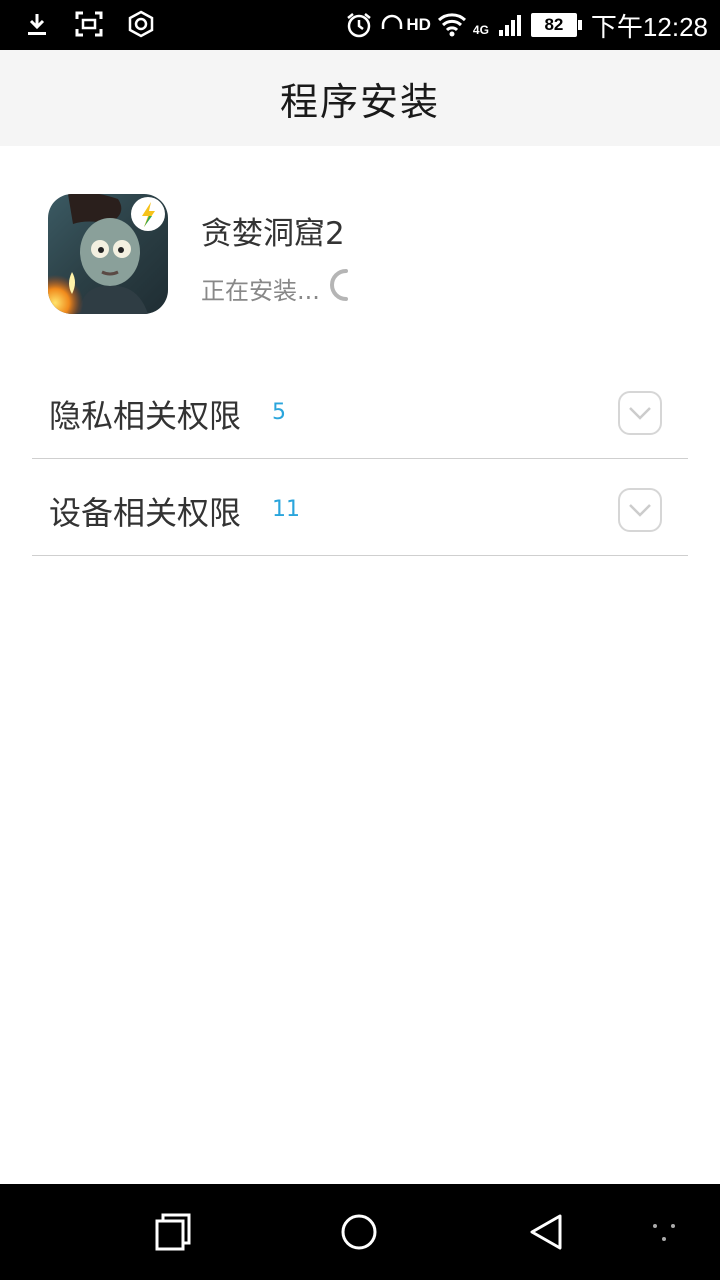 This screenshot has height=1280, width=720. What do you see at coordinates (418, 24) in the screenshot?
I see `hd-label: HD` at bounding box center [418, 24].